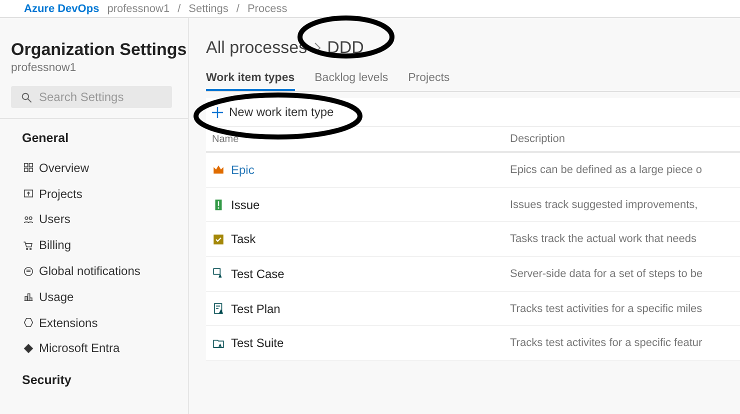  I want to click on table-cell: Tasks track the actual work that needs, so click(603, 239).